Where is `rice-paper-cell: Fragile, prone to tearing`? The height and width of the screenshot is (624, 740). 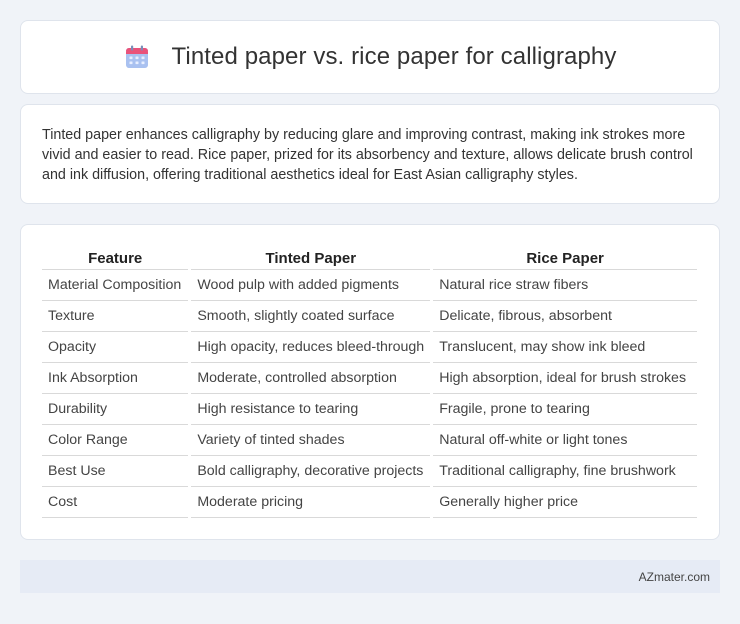 rice-paper-cell: Fragile, prone to tearing is located at coordinates (563, 409).